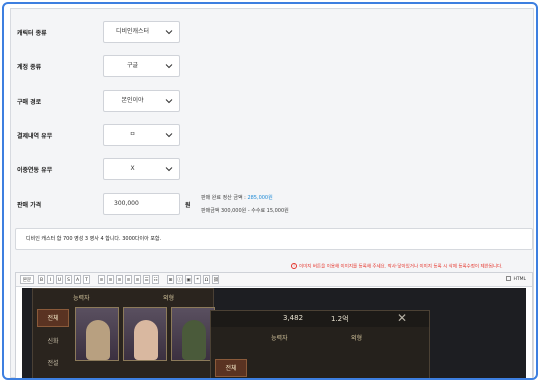 The height and width of the screenshot is (382, 540). I want to click on quote-button: ❝, so click(197, 279).